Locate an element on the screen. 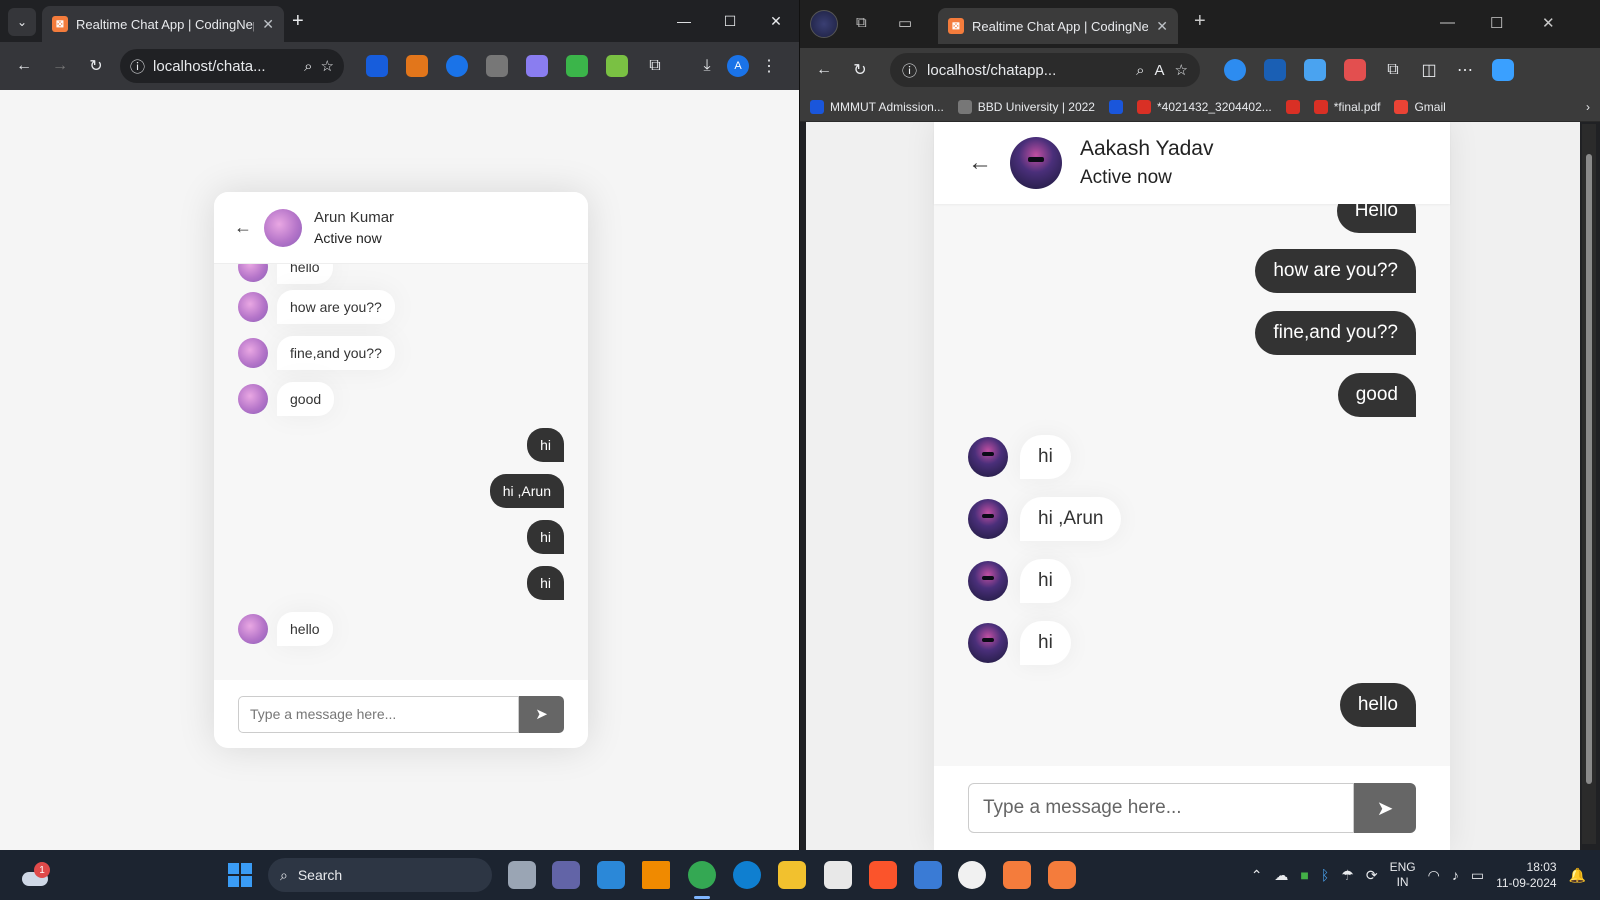 Image resolution: width=1600 pixels, height=900 pixels. extension-shield-icon is located at coordinates (1235, 70).